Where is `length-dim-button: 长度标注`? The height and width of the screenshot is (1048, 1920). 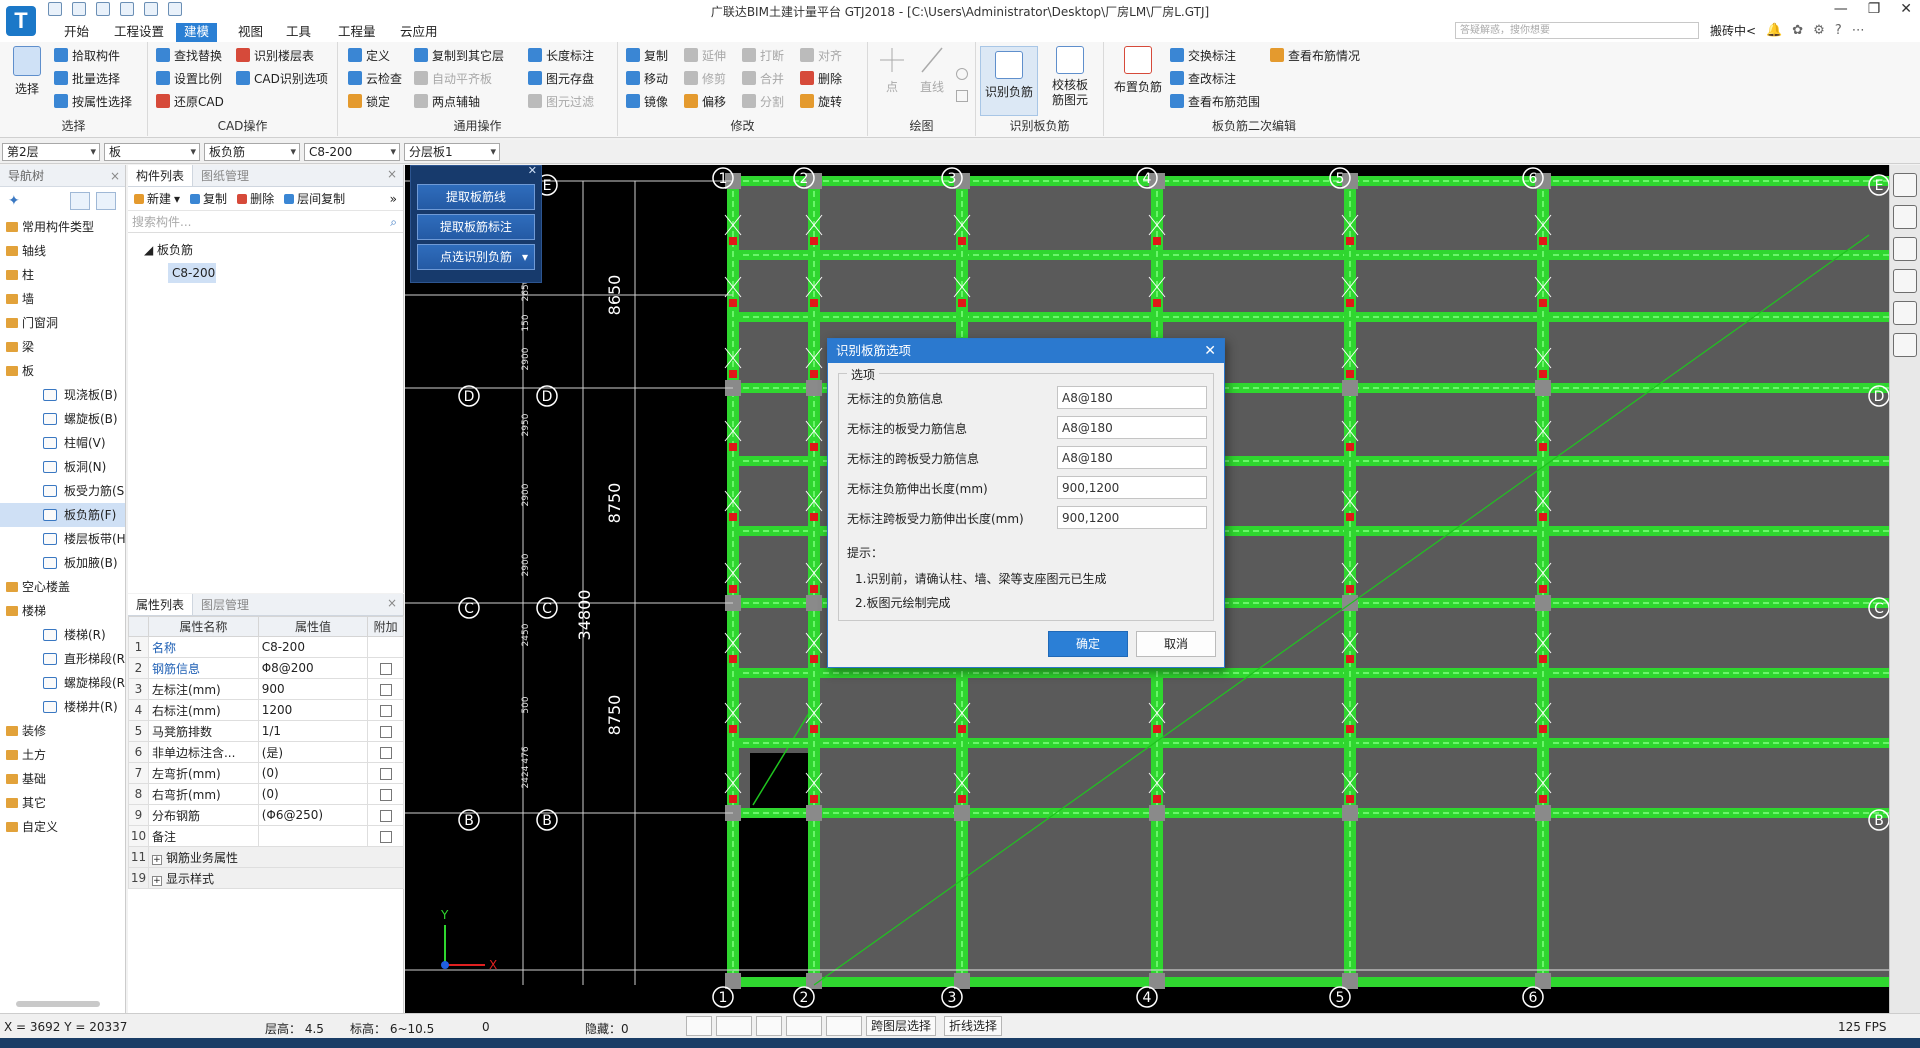
length-dim-button: 长度标注 is located at coordinates (561, 55).